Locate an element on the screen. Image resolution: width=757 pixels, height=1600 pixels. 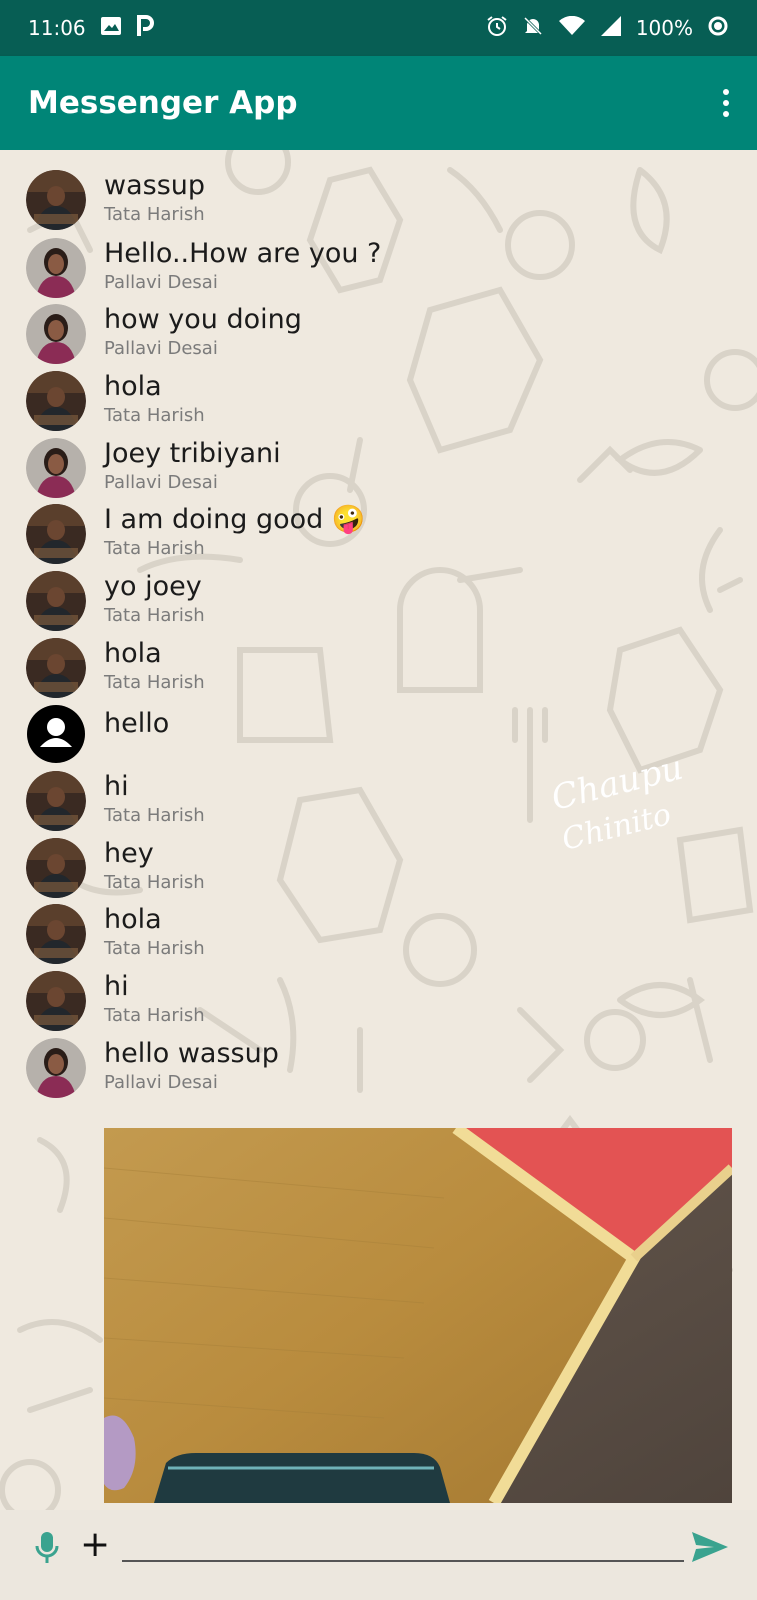
mic-icon is located at coordinates (47, 1550).